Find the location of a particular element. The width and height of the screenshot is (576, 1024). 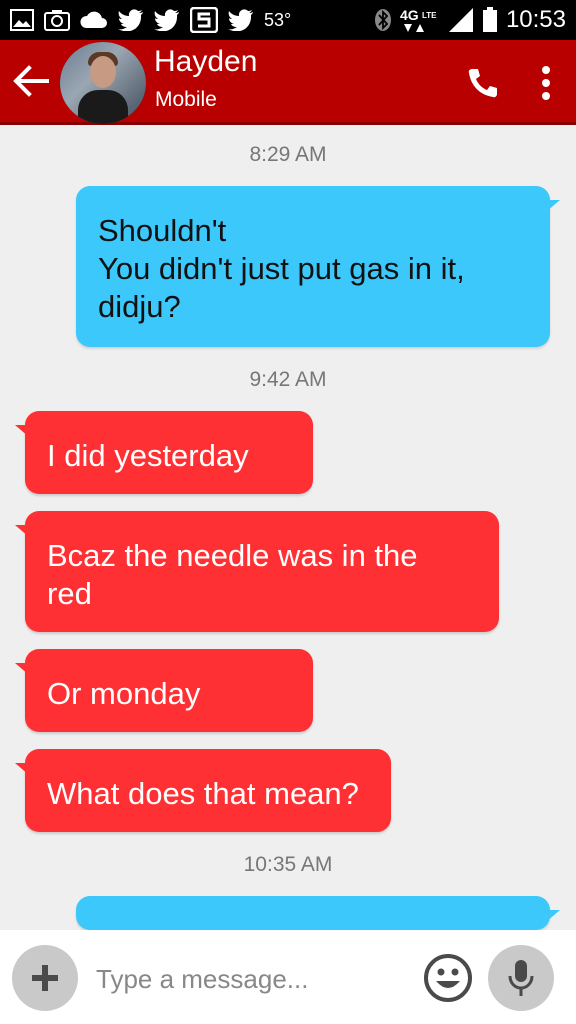

plus-icon is located at coordinates (45, 978).